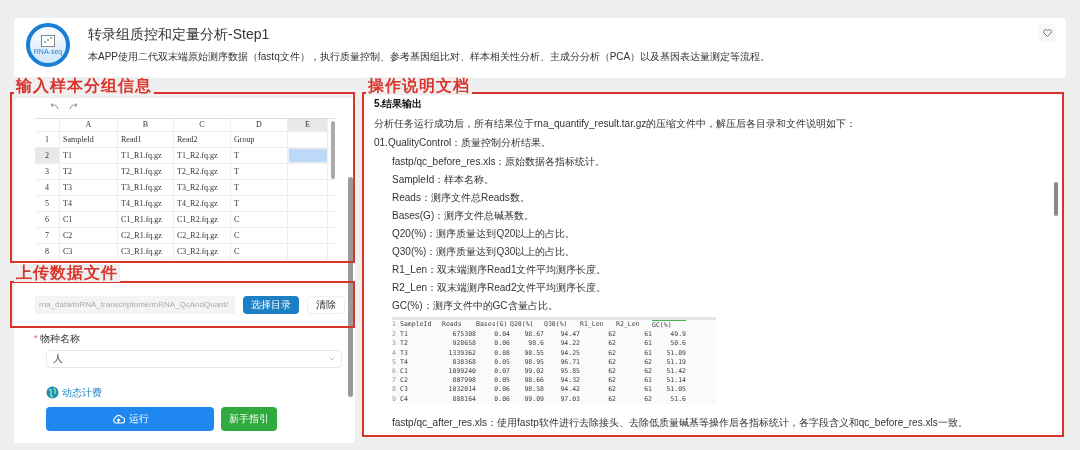 Image resolution: width=1080 pixels, height=450 pixels. What do you see at coordinates (58, 359) in the screenshot?
I see `select-value: 人` at bounding box center [58, 359].